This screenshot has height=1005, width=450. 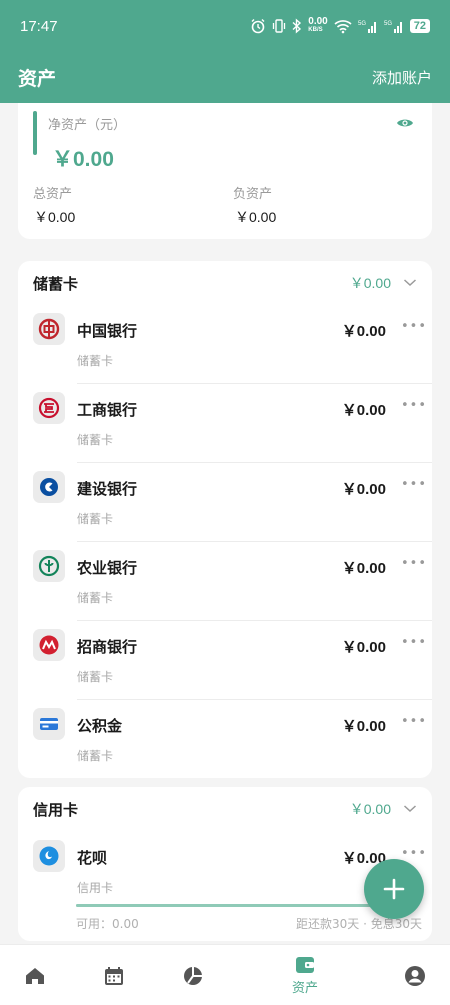 What do you see at coordinates (56, 809) in the screenshot?
I see `credit-title: 信用卡` at bounding box center [56, 809].